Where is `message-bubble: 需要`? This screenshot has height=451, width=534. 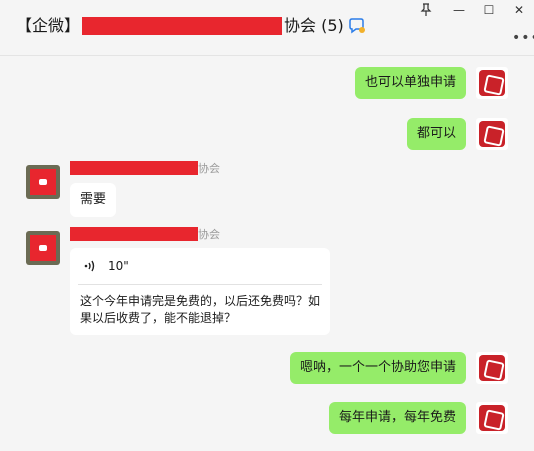
message-bubble: 需要 is located at coordinates (93, 200).